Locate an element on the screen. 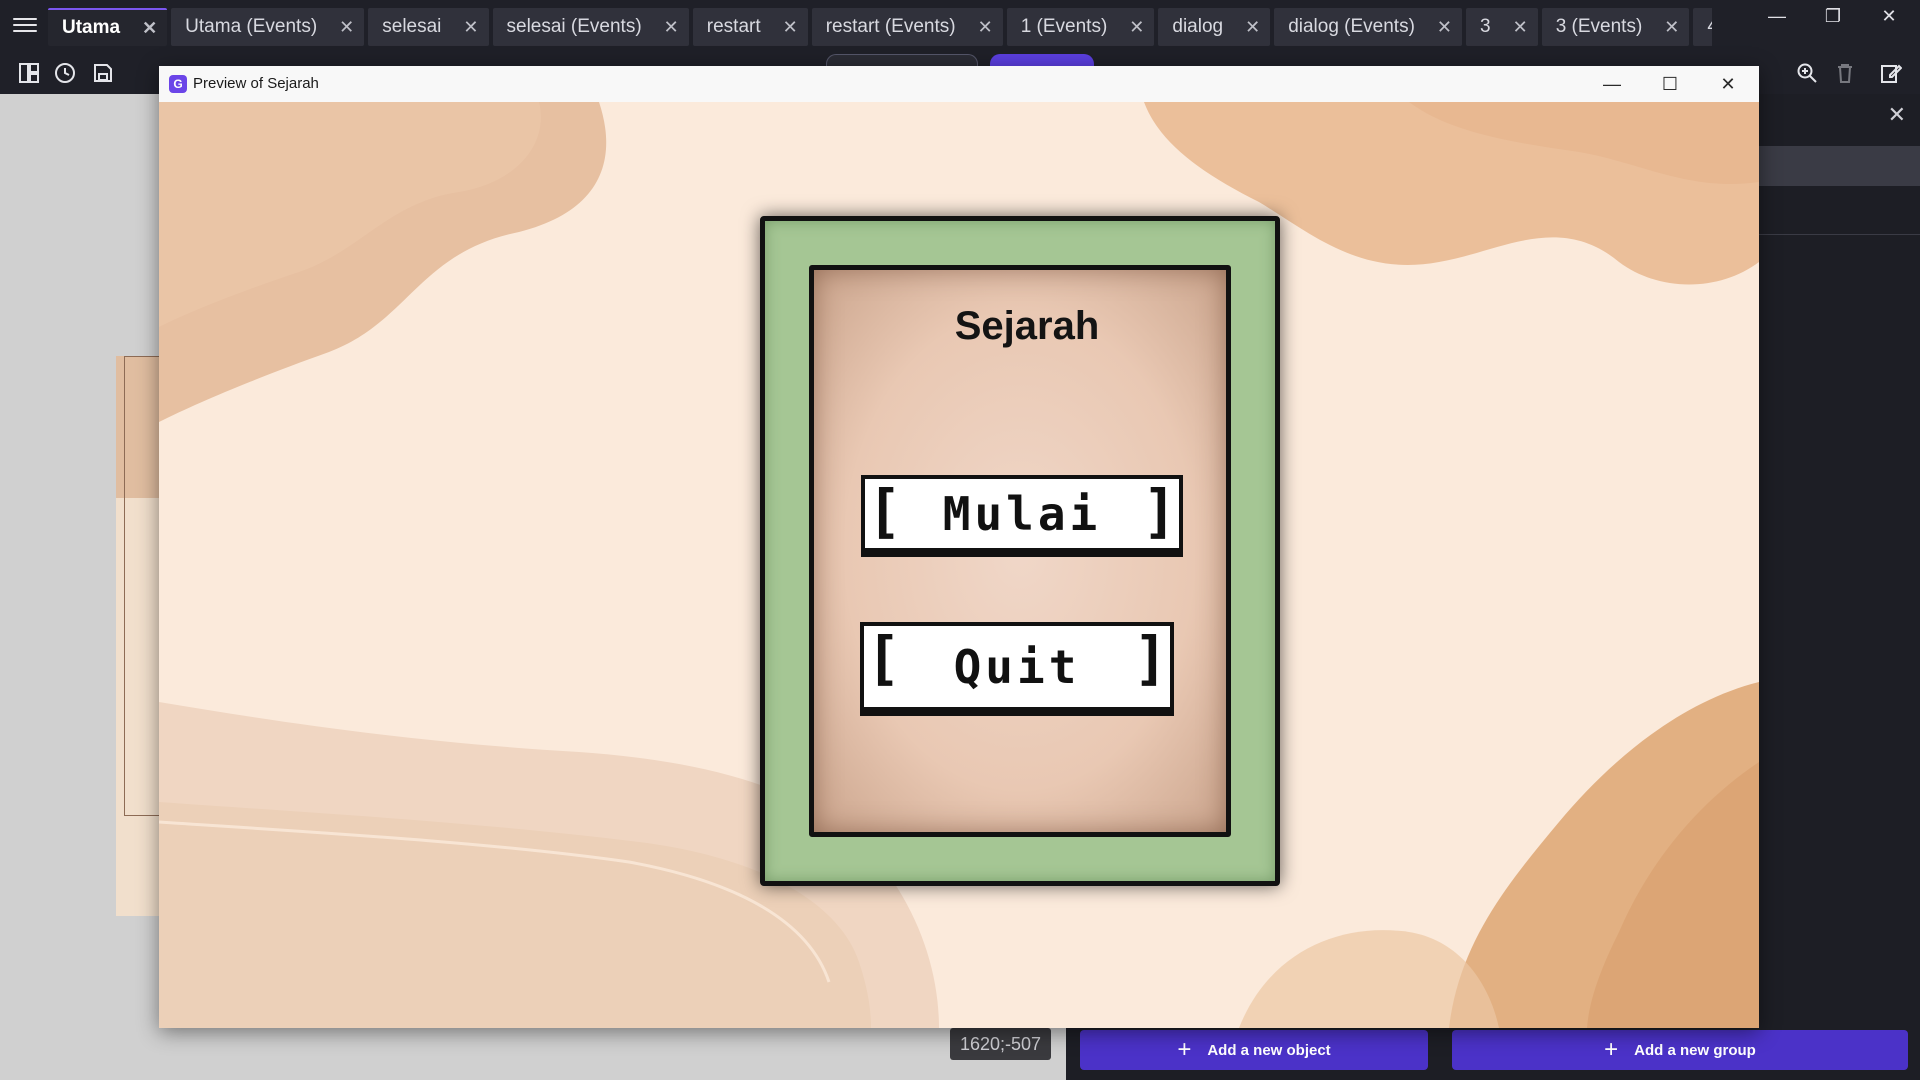 This screenshot has height=1080, width=1920. tab-selesai: selesai ✕ is located at coordinates (428, 27).